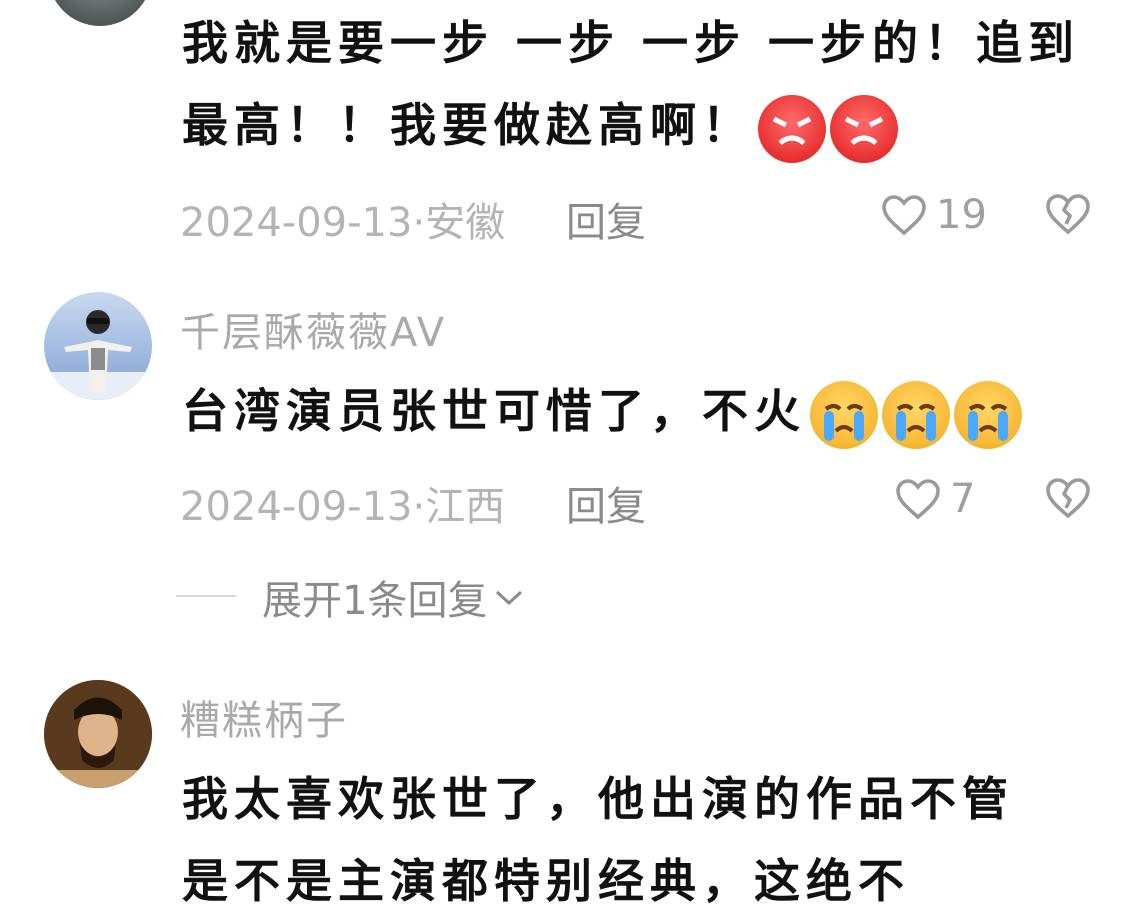 The image size is (1148, 922). Describe the element at coordinates (465, 507) in the screenshot. I see `comment-location: 江西` at that location.